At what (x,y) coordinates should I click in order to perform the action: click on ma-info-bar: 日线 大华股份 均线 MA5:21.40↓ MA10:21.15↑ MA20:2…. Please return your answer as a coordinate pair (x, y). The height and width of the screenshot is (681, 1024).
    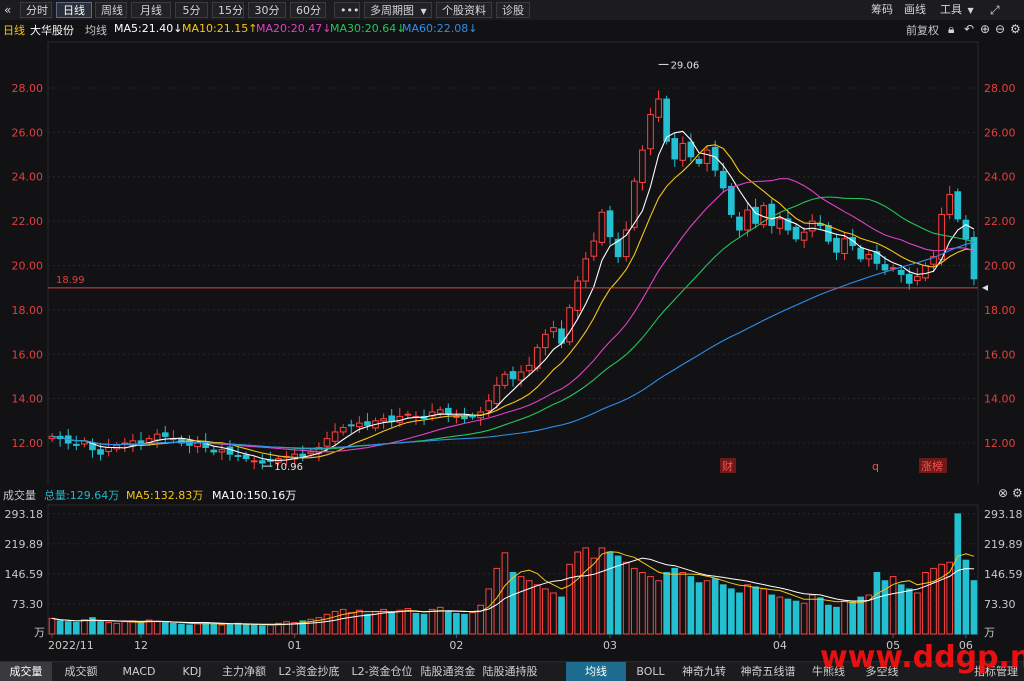
    Looking at the image, I should click on (512, 29).